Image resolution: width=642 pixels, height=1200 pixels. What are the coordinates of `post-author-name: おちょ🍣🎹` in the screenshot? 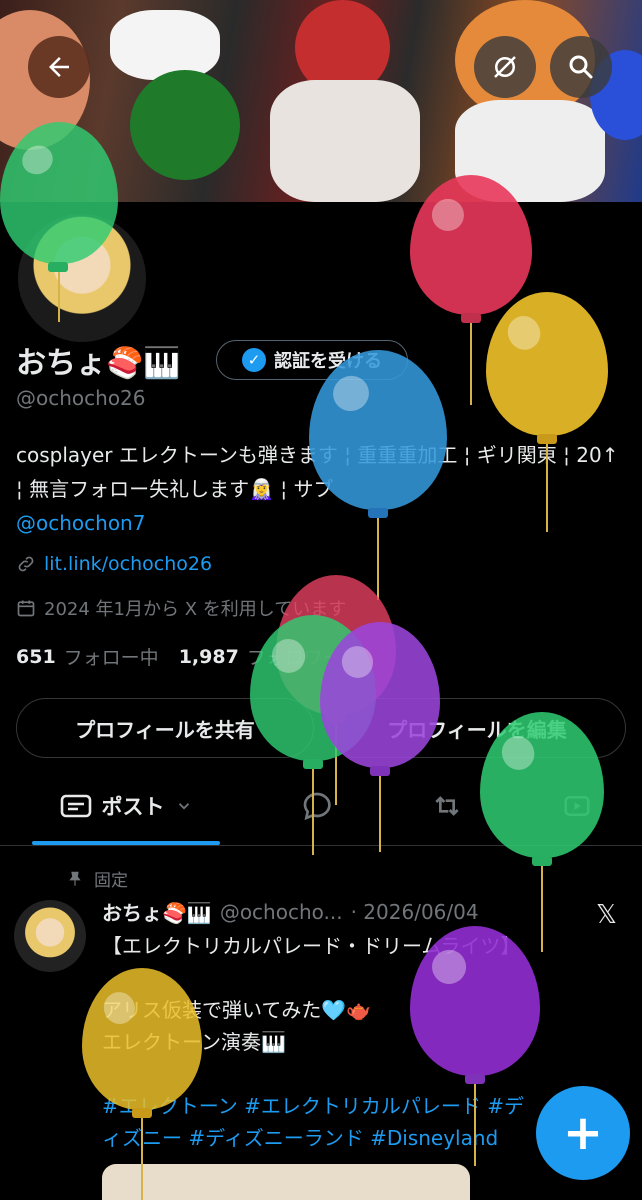 It's located at (157, 911).